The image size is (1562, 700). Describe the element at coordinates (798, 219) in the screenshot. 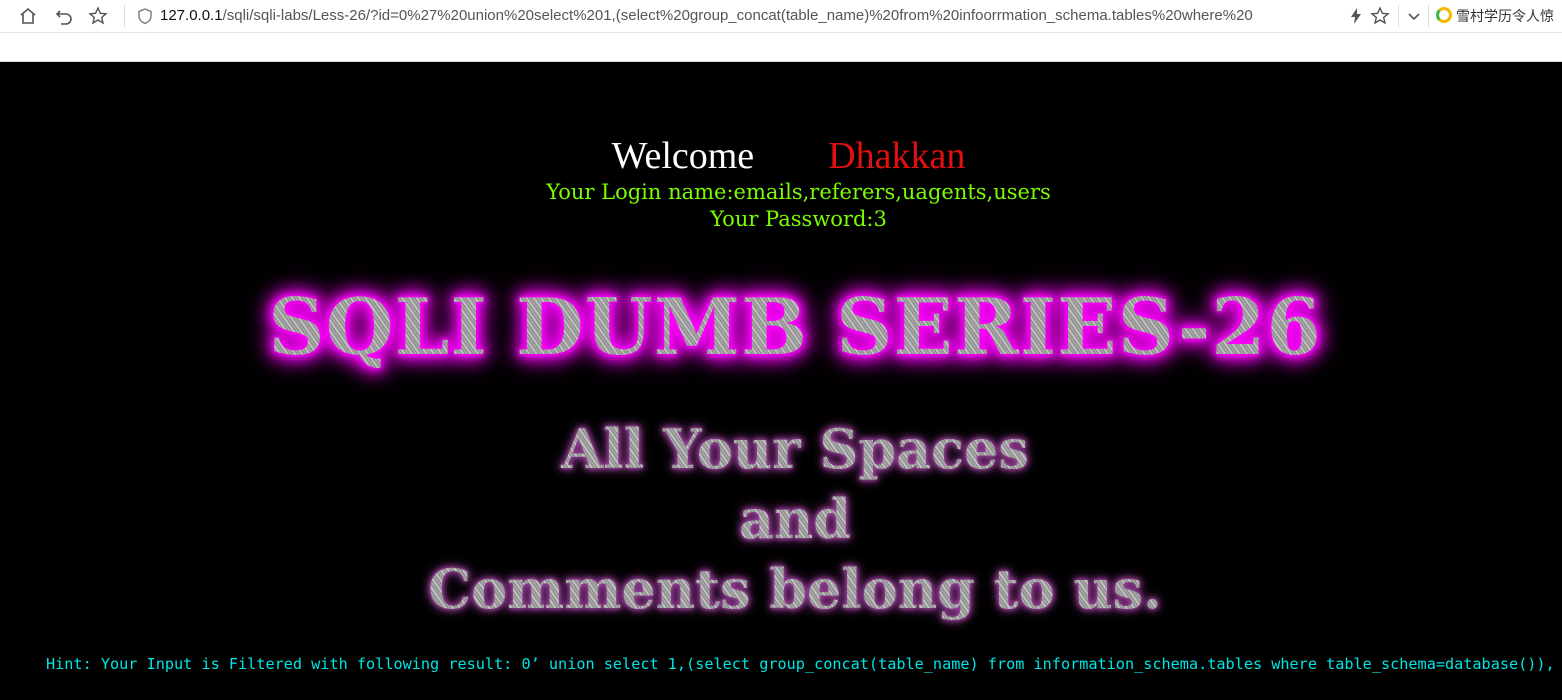

I see `password-line: Your Password:3` at that location.